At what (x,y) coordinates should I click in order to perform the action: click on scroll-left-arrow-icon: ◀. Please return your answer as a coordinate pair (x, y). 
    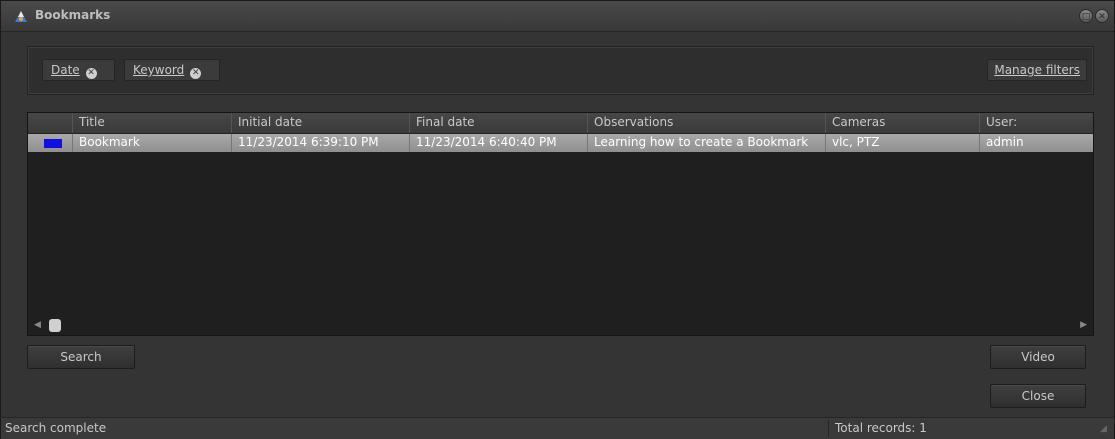
    Looking at the image, I should click on (37, 325).